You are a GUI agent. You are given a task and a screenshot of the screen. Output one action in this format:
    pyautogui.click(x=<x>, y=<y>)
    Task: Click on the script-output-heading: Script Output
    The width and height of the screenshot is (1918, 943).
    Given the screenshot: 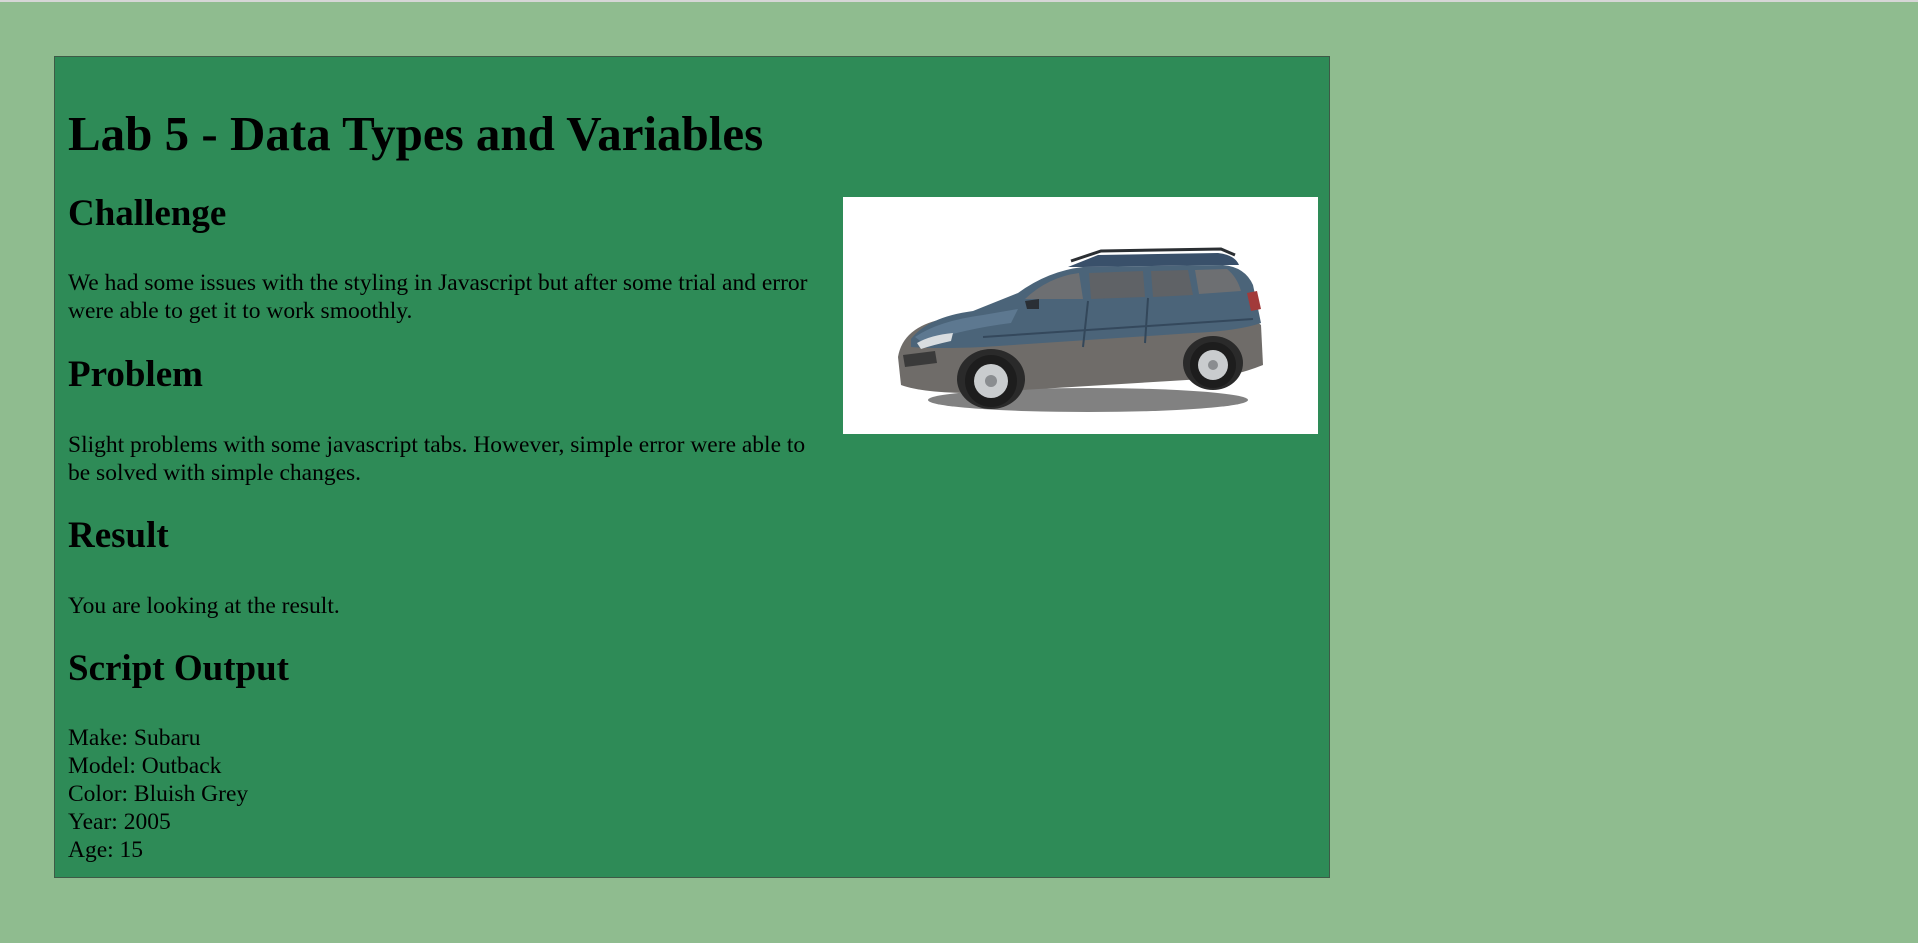 What is the action you would take?
    pyautogui.click(x=179, y=668)
    